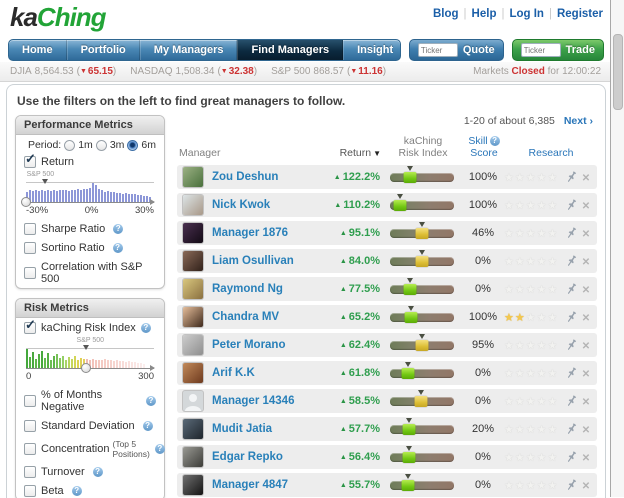 The image size is (624, 498). Describe the element at coordinates (578, 121) in the screenshot. I see `pagination-next-link: Next ›` at that location.